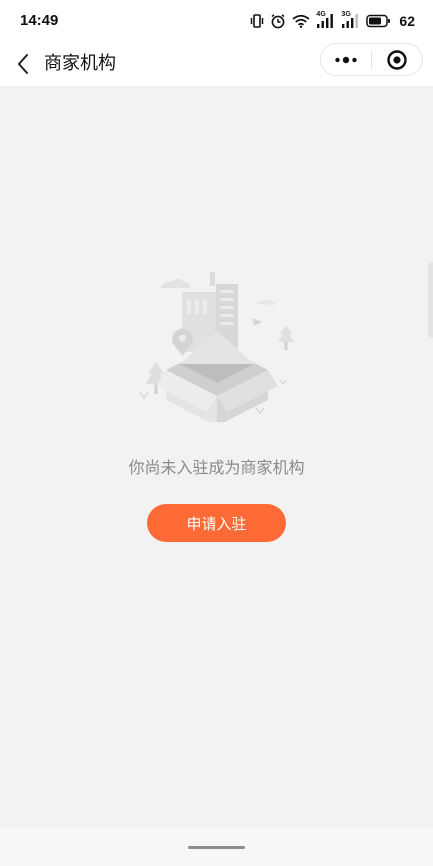 The height and width of the screenshot is (866, 433). Describe the element at coordinates (301, 21) in the screenshot. I see `wifi-icon` at that location.